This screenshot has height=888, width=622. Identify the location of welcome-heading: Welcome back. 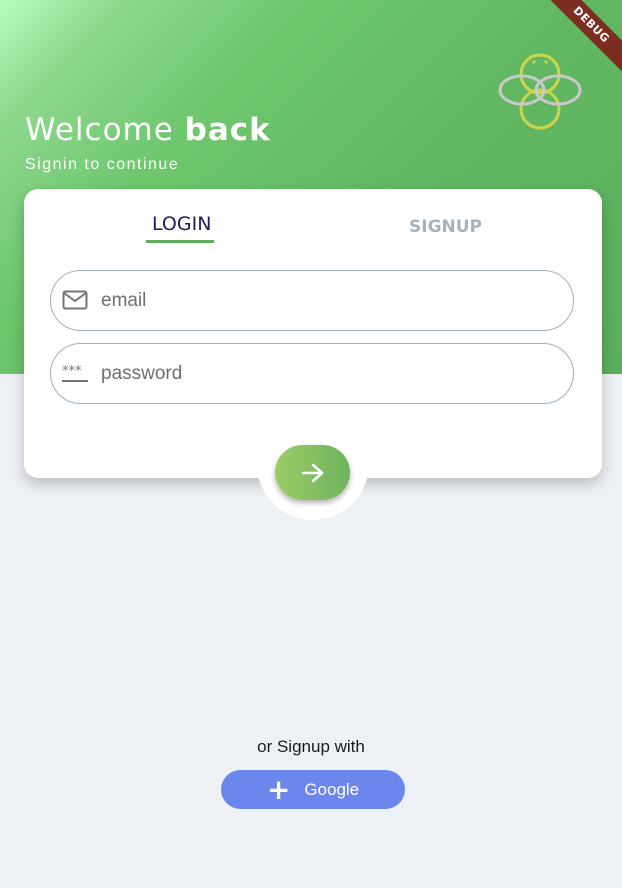
(148, 130).